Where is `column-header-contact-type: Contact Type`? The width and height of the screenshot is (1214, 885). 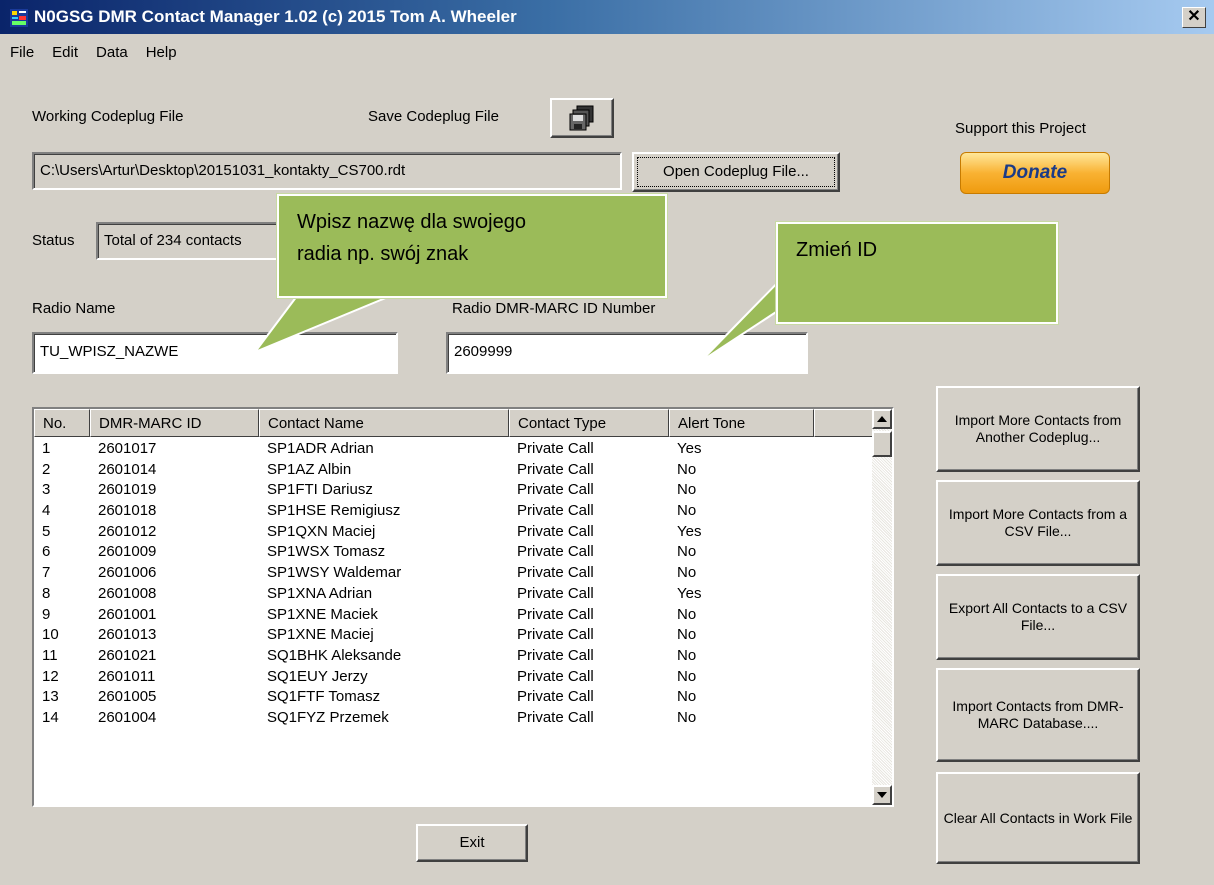
column-header-contact-type: Contact Type is located at coordinates (589, 423).